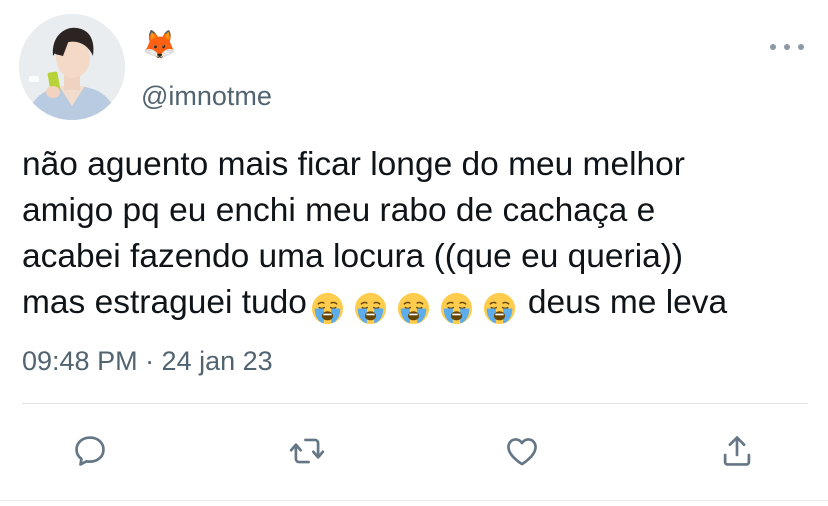 The width and height of the screenshot is (828, 506). I want to click on tweet-text-line: mas estraguei tudo deus me leva, so click(417, 305).